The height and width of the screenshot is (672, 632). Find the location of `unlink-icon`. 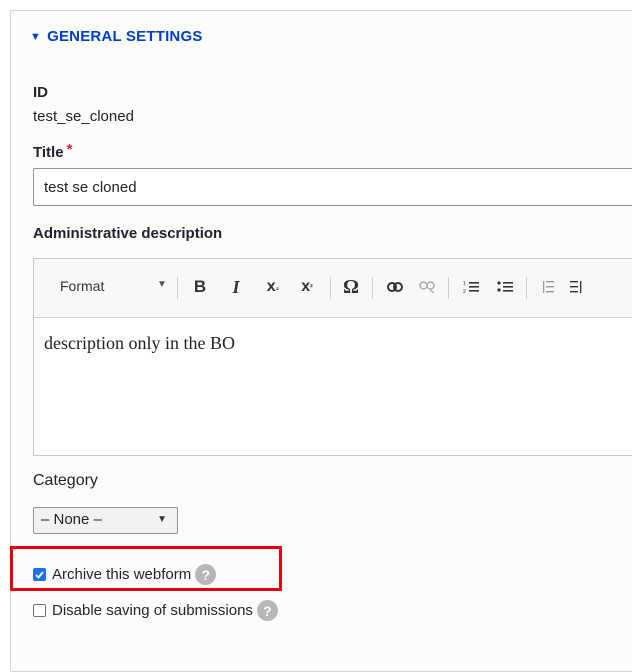

unlink-icon is located at coordinates (427, 287).